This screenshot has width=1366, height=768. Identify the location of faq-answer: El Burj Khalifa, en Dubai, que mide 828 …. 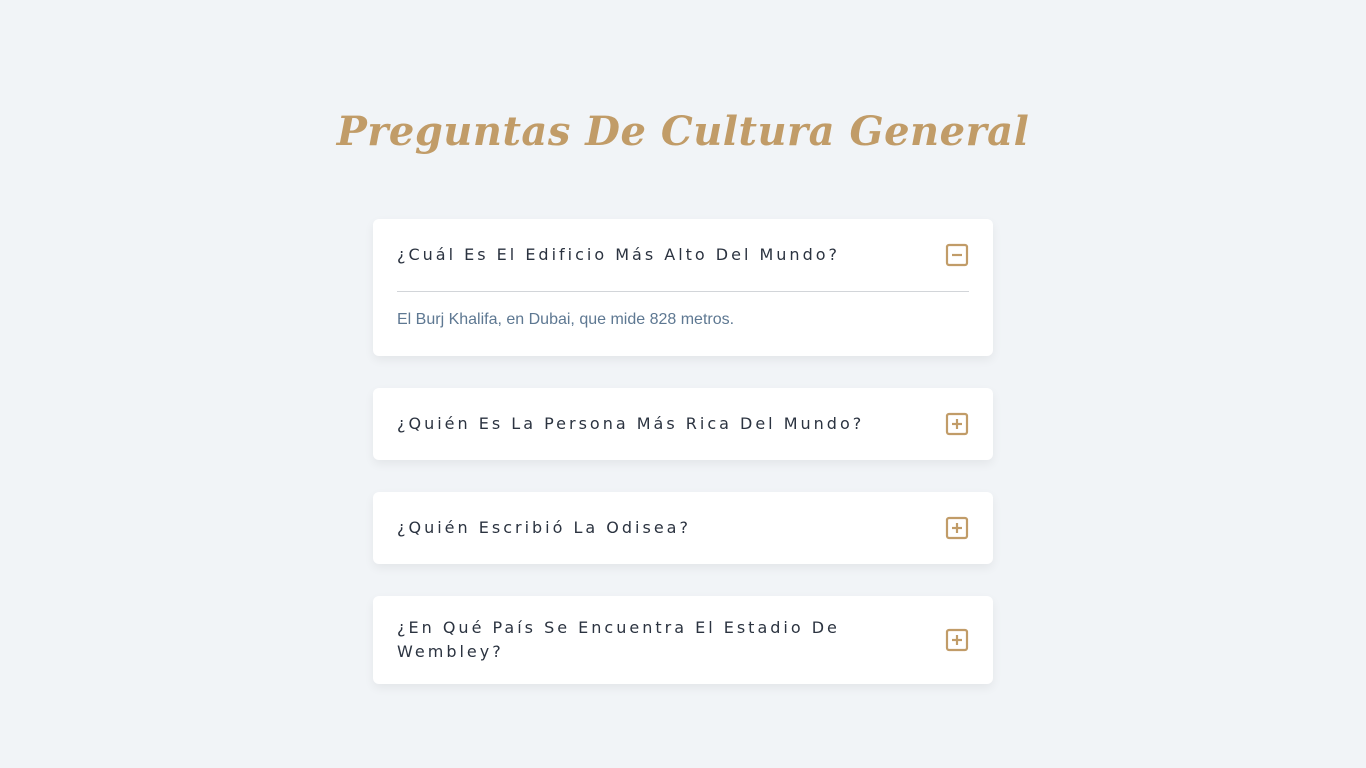
(566, 319).